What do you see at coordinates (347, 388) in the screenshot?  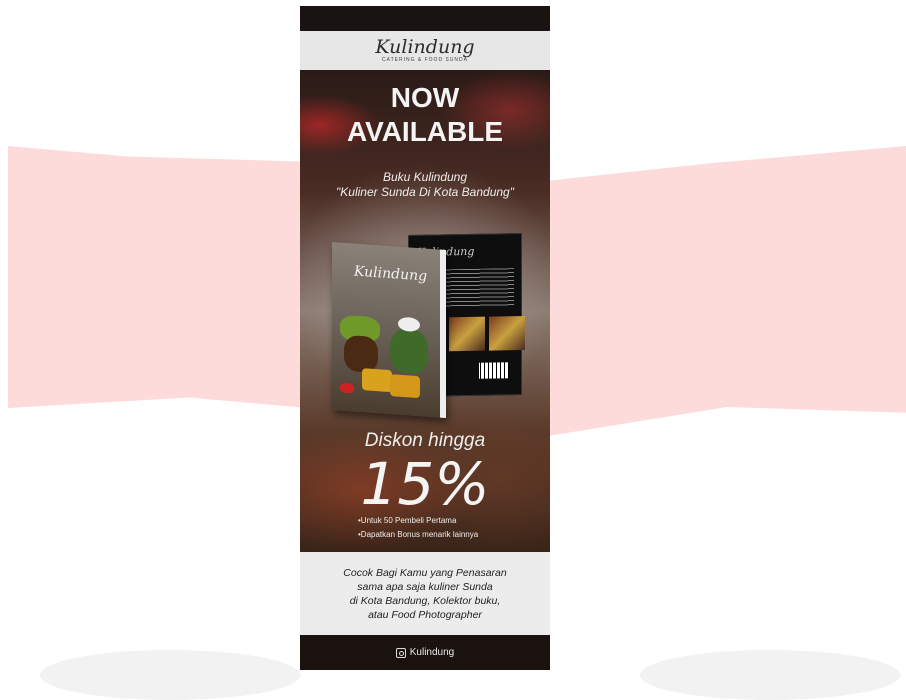 I see `food-chili` at bounding box center [347, 388].